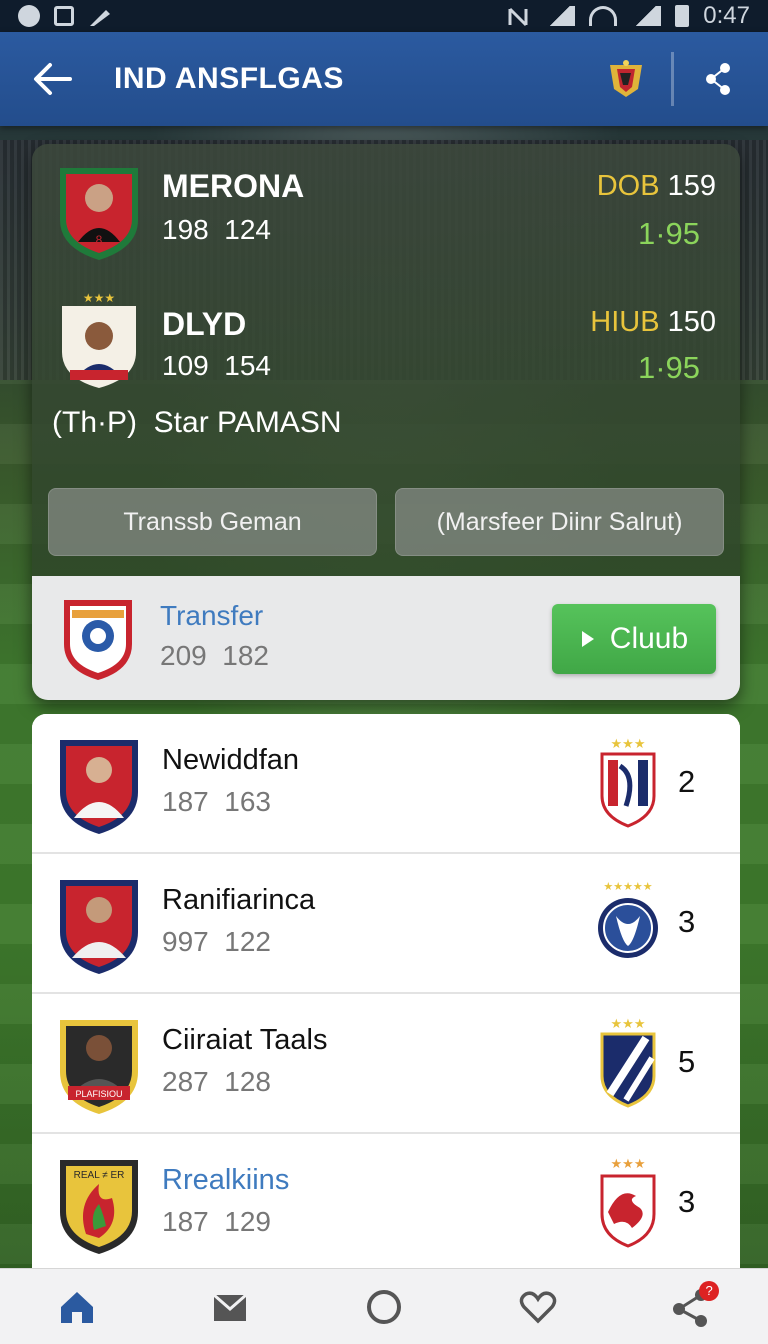 Image resolution: width=768 pixels, height=1344 pixels. What do you see at coordinates (239, 900) in the screenshot?
I see `player-name: Ranifiarinca` at bounding box center [239, 900].